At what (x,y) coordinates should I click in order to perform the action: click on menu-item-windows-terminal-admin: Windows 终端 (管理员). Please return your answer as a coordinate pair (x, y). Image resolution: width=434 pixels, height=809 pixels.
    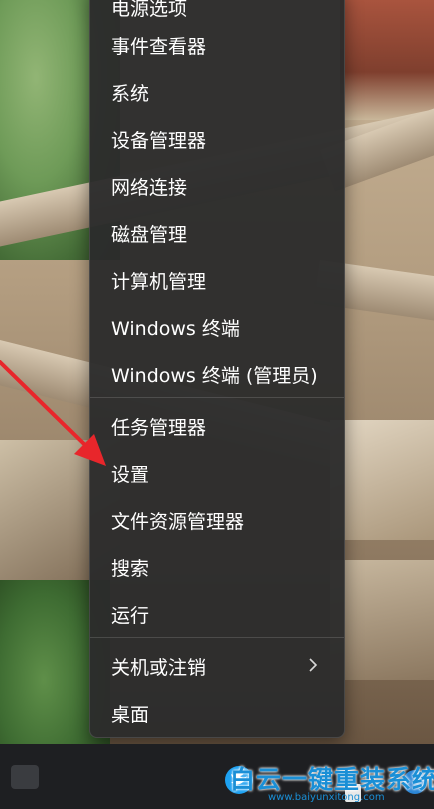
    Looking at the image, I should click on (217, 374).